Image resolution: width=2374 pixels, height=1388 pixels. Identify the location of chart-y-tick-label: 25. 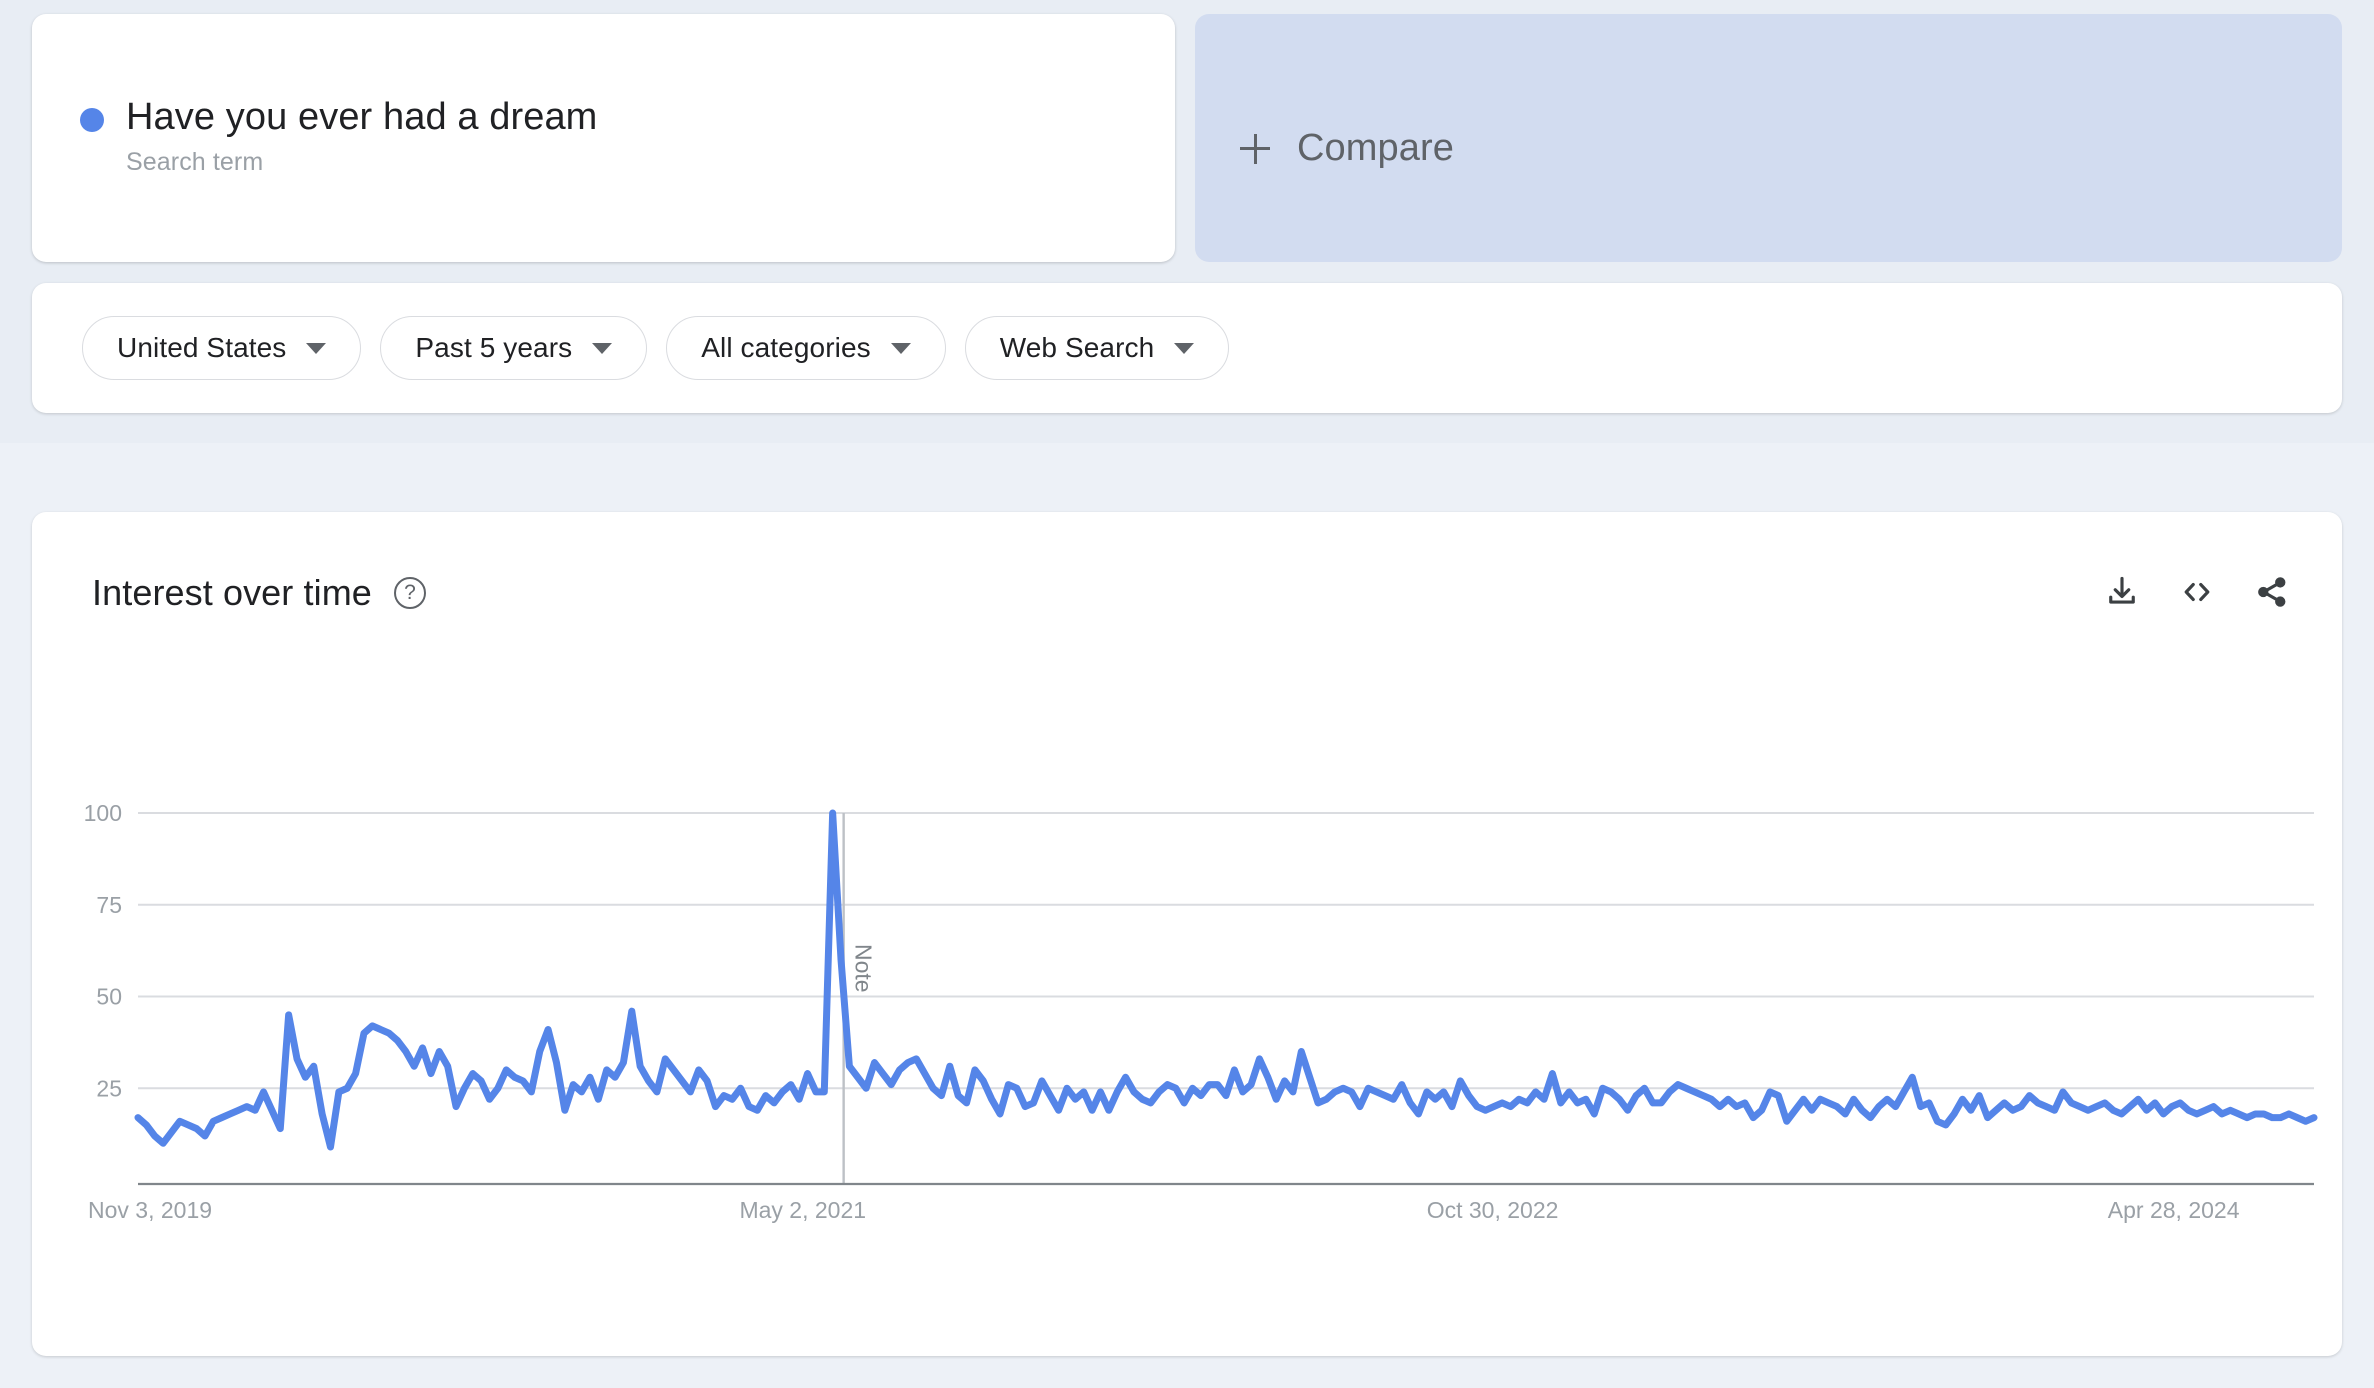
(109, 1088).